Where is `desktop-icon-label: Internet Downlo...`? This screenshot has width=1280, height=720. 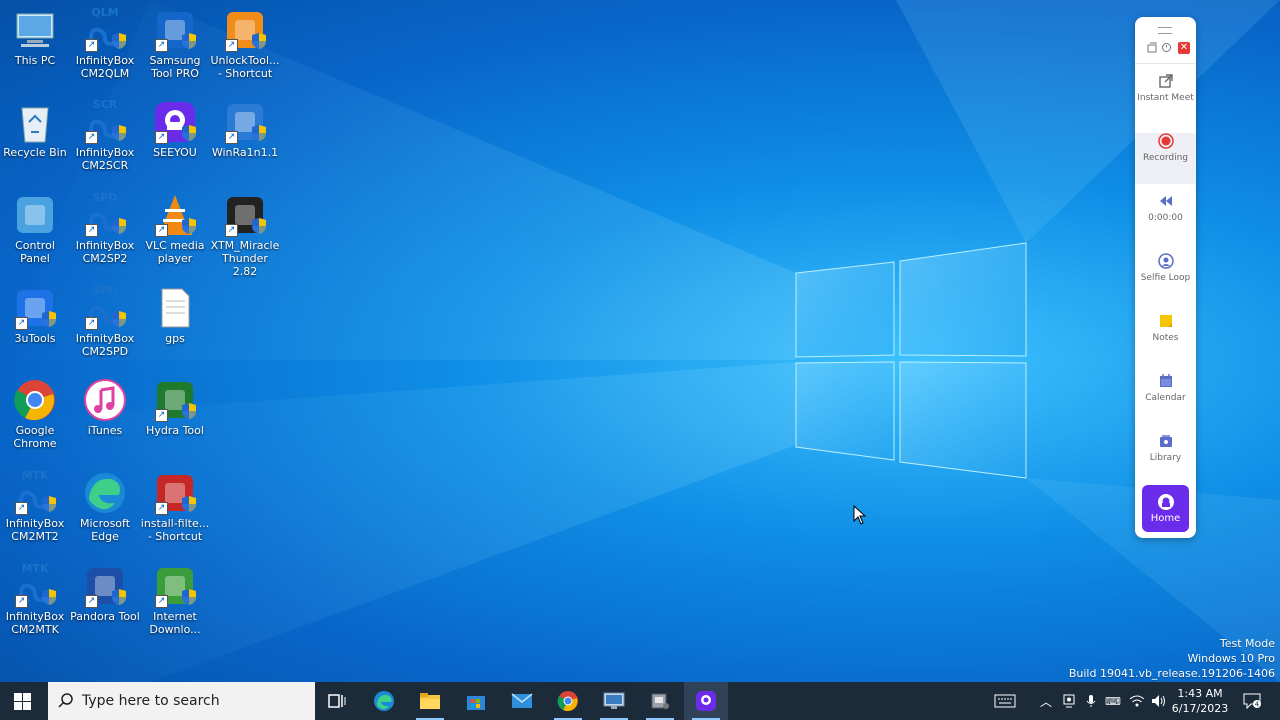 desktop-icon-label: Internet Downlo... is located at coordinates (175, 623).